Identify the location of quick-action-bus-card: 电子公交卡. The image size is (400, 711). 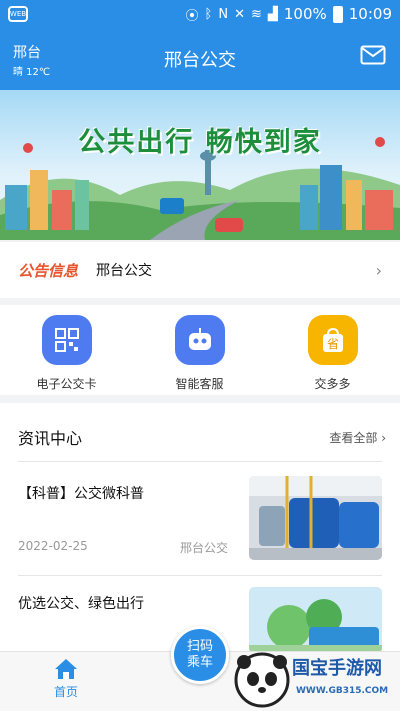
(66, 350).